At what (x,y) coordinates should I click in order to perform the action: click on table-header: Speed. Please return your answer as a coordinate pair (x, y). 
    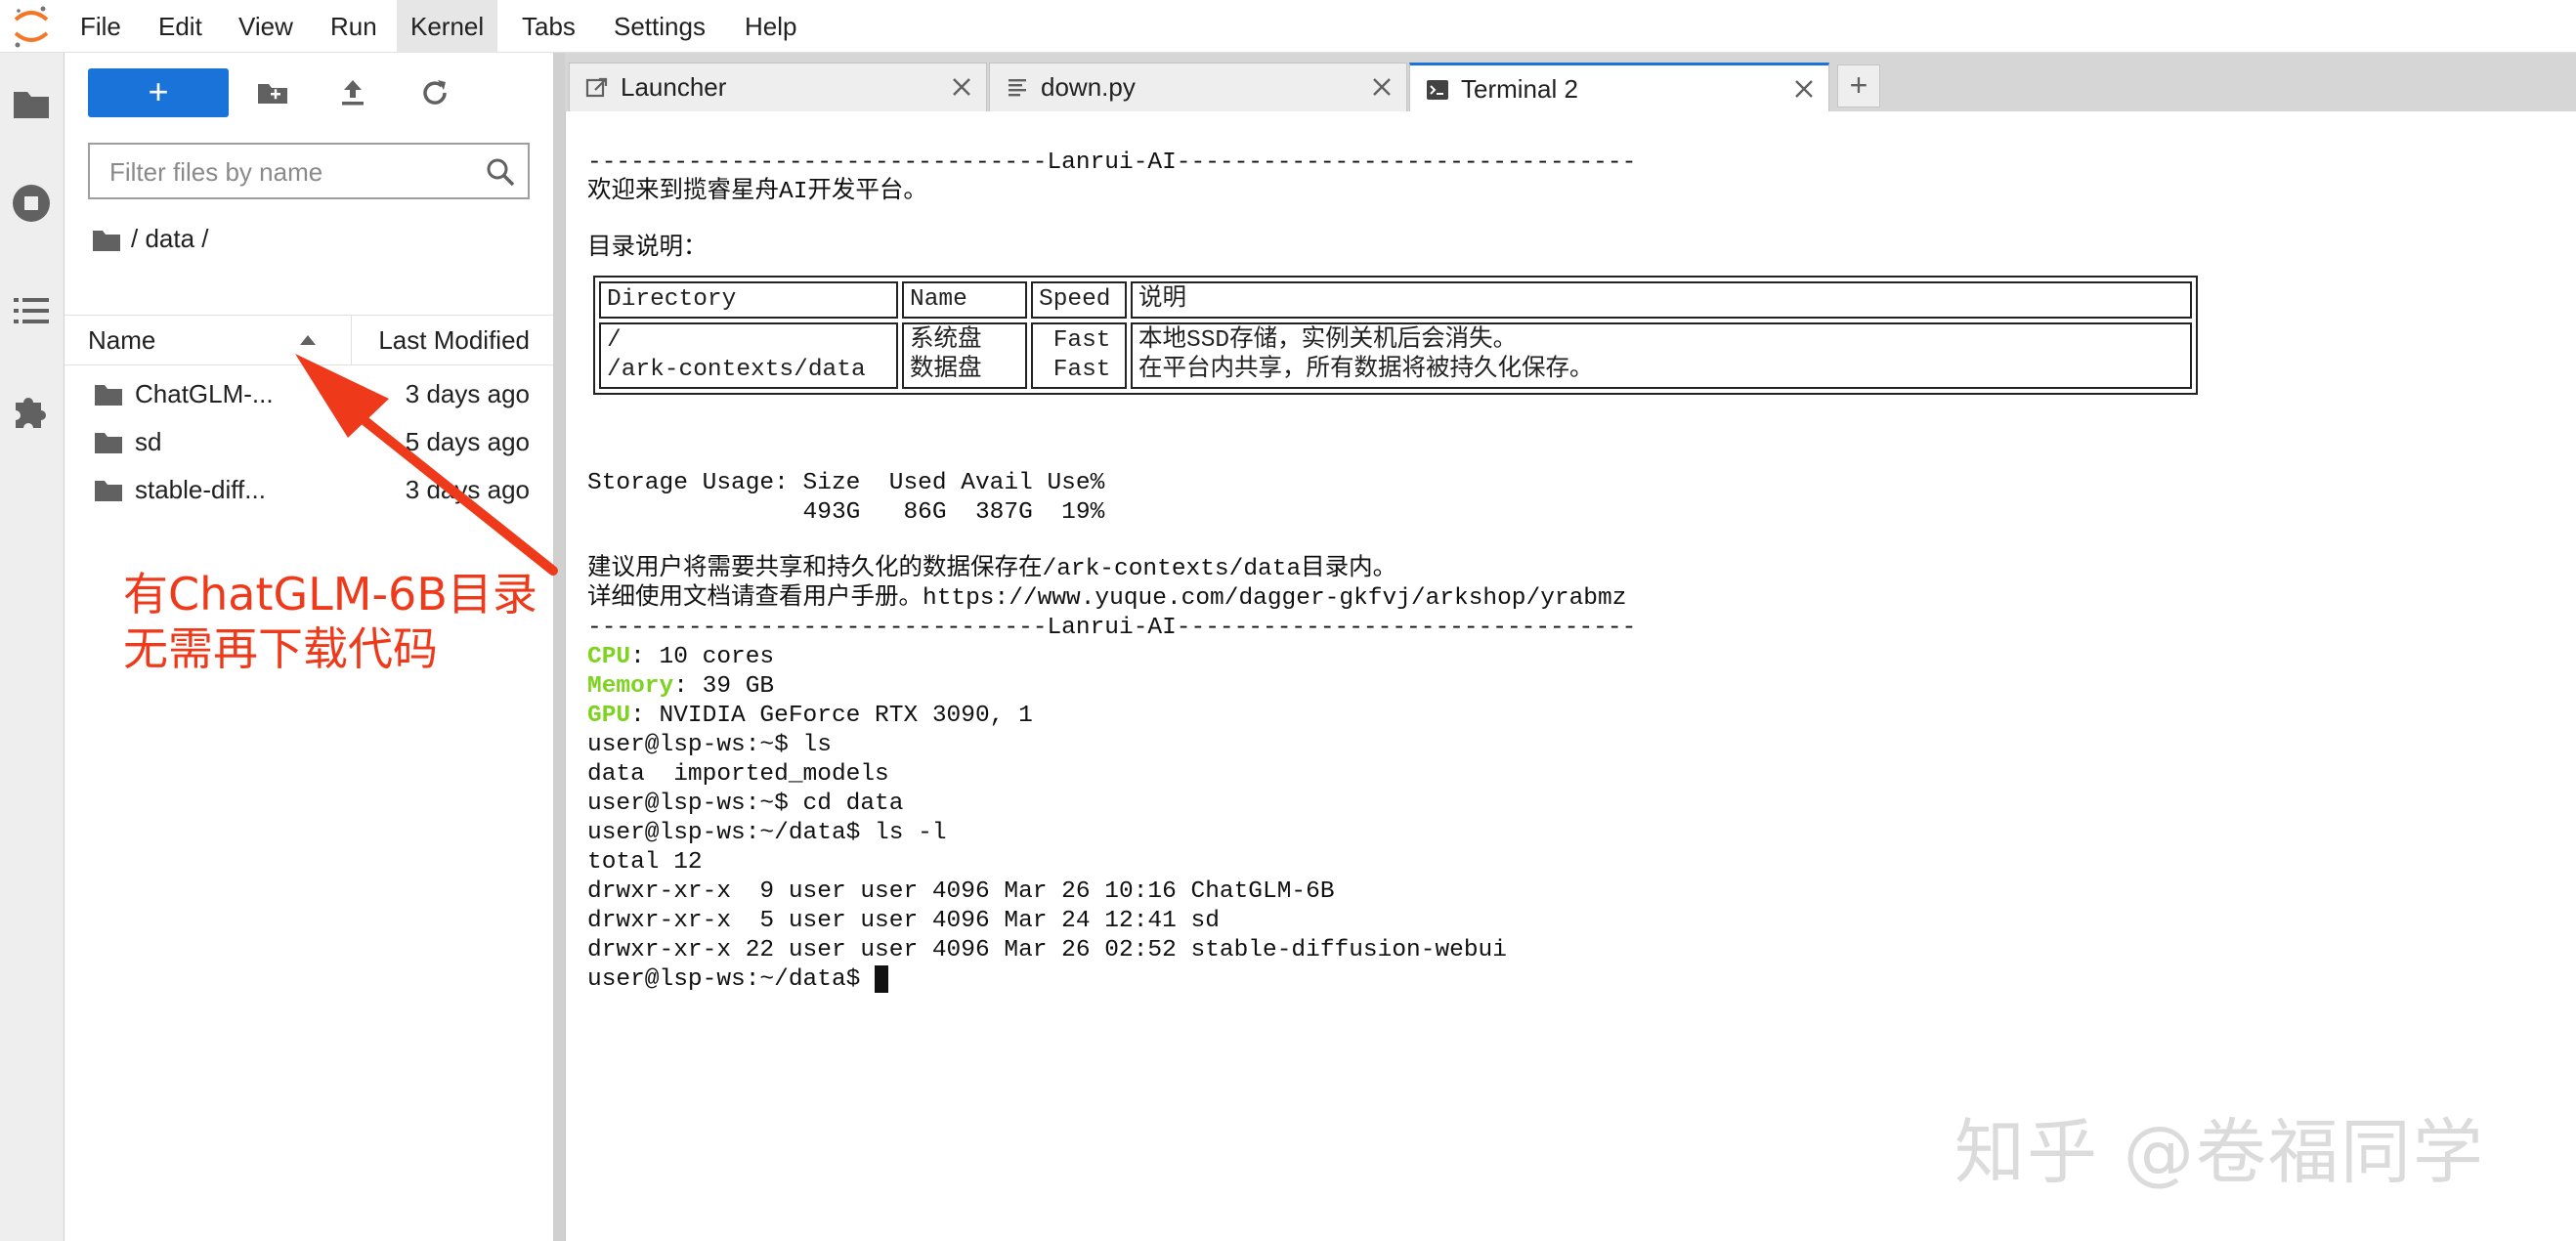
    Looking at the image, I should click on (1079, 300).